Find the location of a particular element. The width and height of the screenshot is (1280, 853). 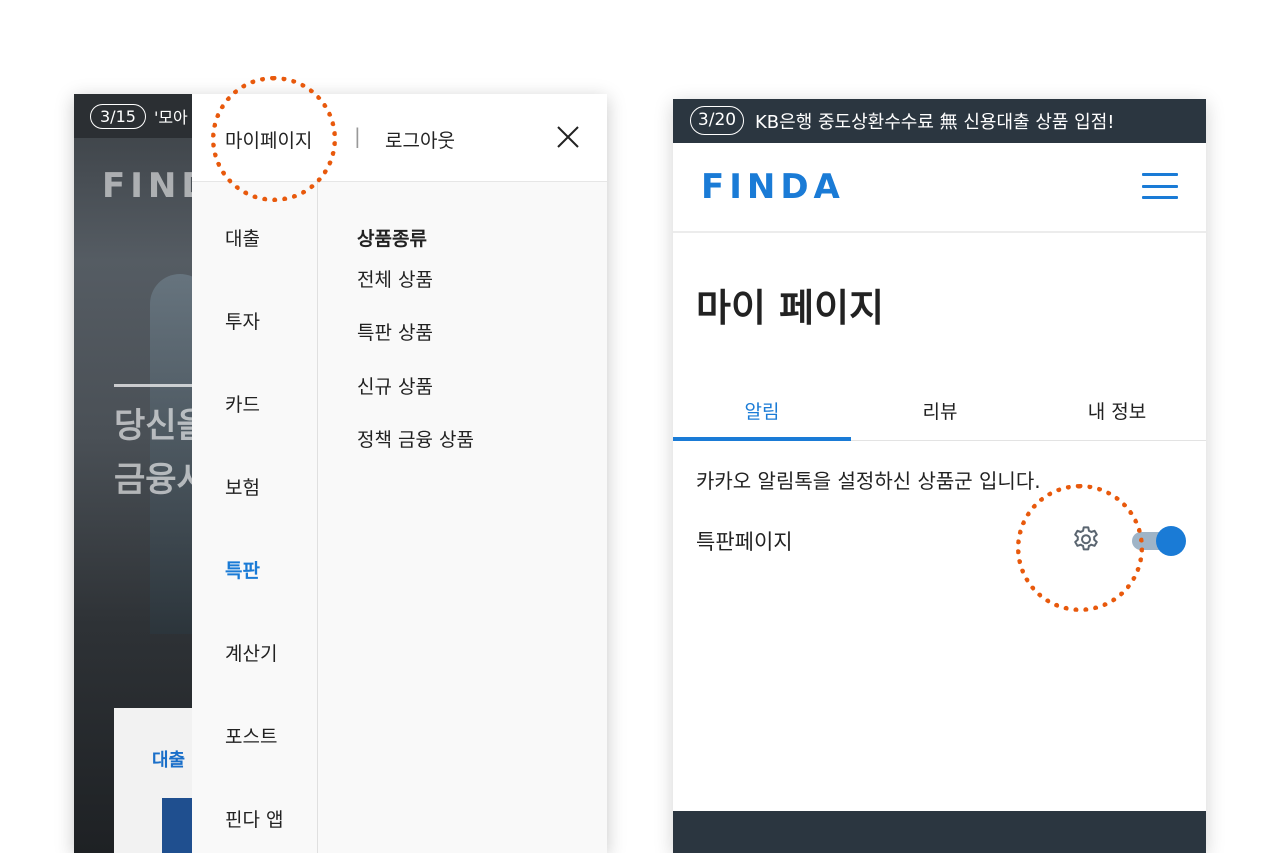

submenu-item-all: 전체 상품 is located at coordinates (395, 278).